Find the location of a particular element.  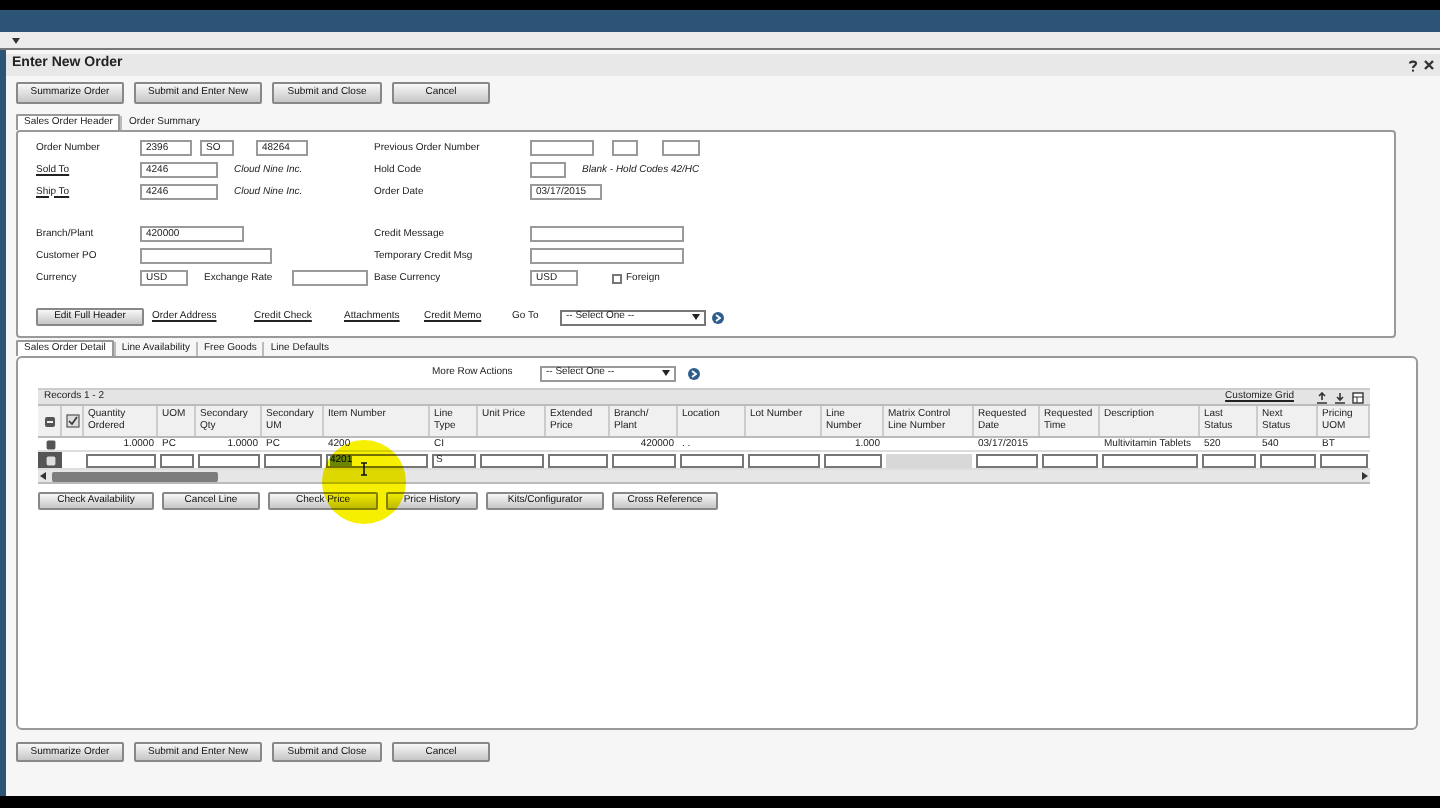

upload-icon is located at coordinates (1322, 397).